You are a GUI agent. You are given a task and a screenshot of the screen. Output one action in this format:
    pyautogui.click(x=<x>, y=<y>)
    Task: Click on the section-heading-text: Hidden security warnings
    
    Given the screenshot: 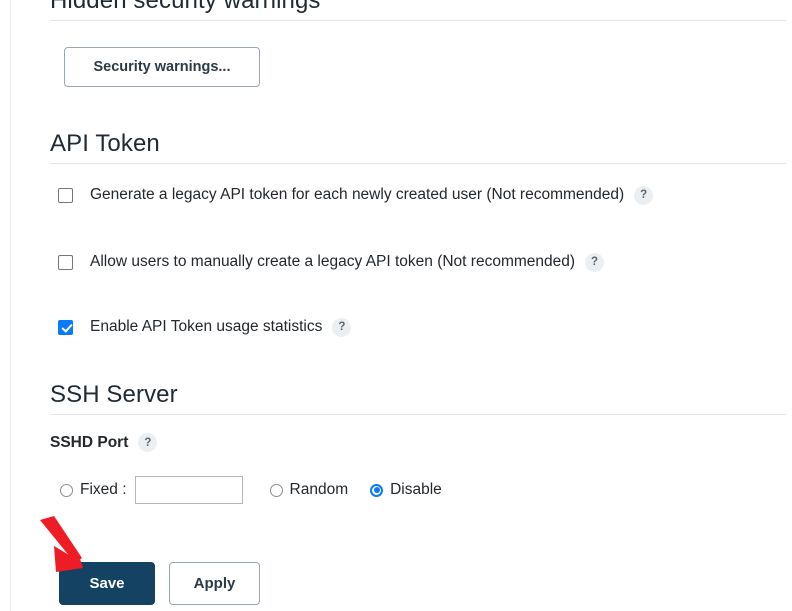 What is the action you would take?
    pyautogui.click(x=185, y=7)
    